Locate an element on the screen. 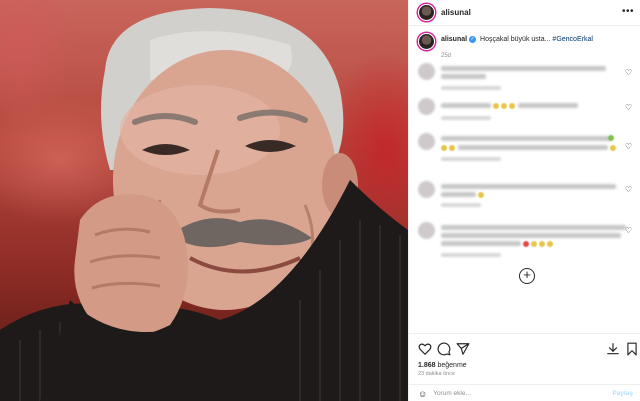 Image resolution: width=640 pixels, height=401 pixels. comment-icon is located at coordinates (444, 349).